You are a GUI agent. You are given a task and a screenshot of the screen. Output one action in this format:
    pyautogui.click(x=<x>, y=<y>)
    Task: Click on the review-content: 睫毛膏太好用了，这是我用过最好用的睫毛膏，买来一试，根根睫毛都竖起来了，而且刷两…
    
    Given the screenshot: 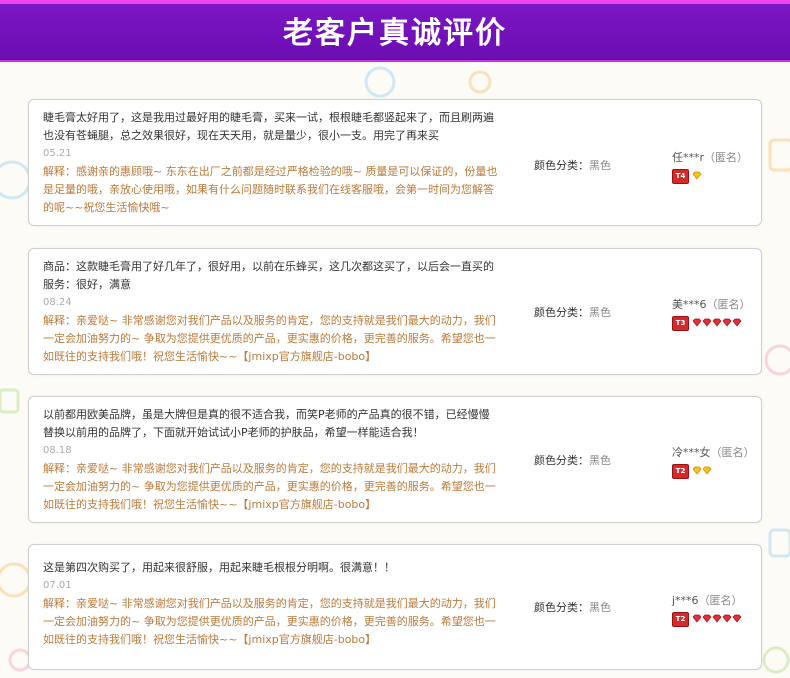 What is the action you would take?
    pyautogui.click(x=273, y=163)
    